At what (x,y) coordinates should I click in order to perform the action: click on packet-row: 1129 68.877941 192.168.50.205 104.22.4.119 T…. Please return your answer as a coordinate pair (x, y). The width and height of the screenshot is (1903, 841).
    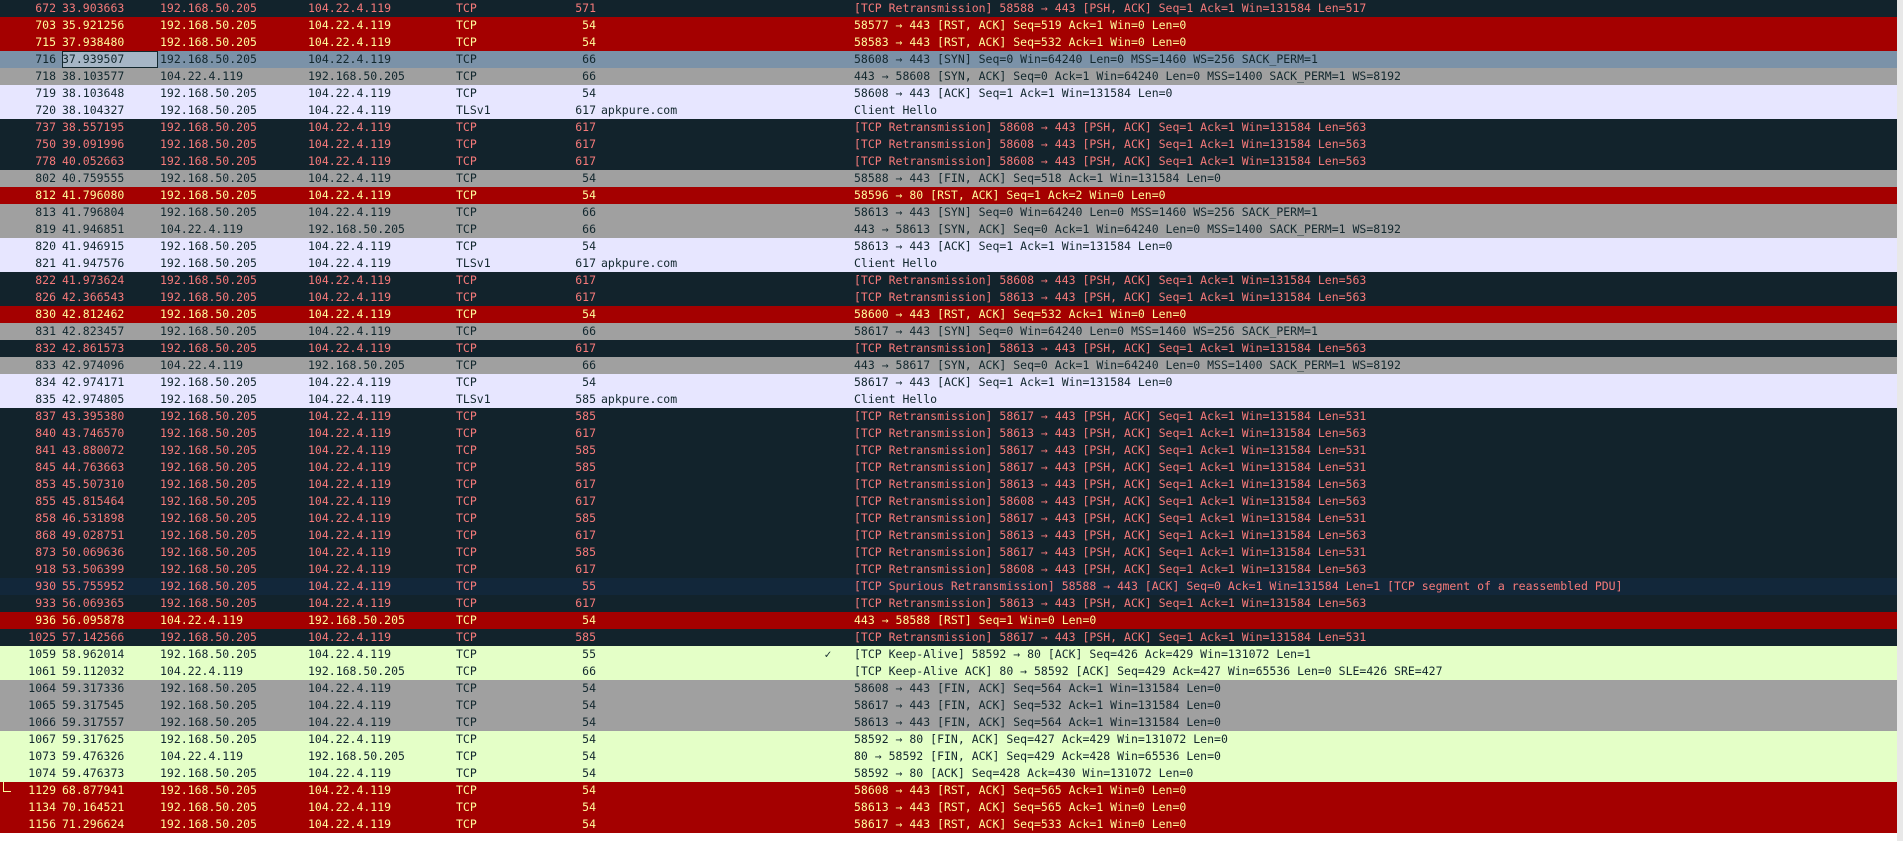
    Looking at the image, I should click on (951, 790).